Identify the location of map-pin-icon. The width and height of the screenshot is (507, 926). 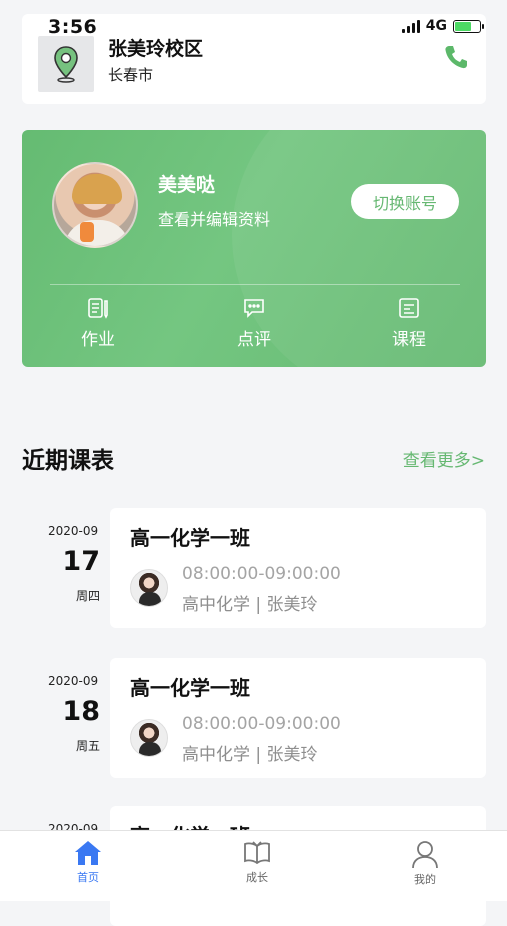
(66, 64).